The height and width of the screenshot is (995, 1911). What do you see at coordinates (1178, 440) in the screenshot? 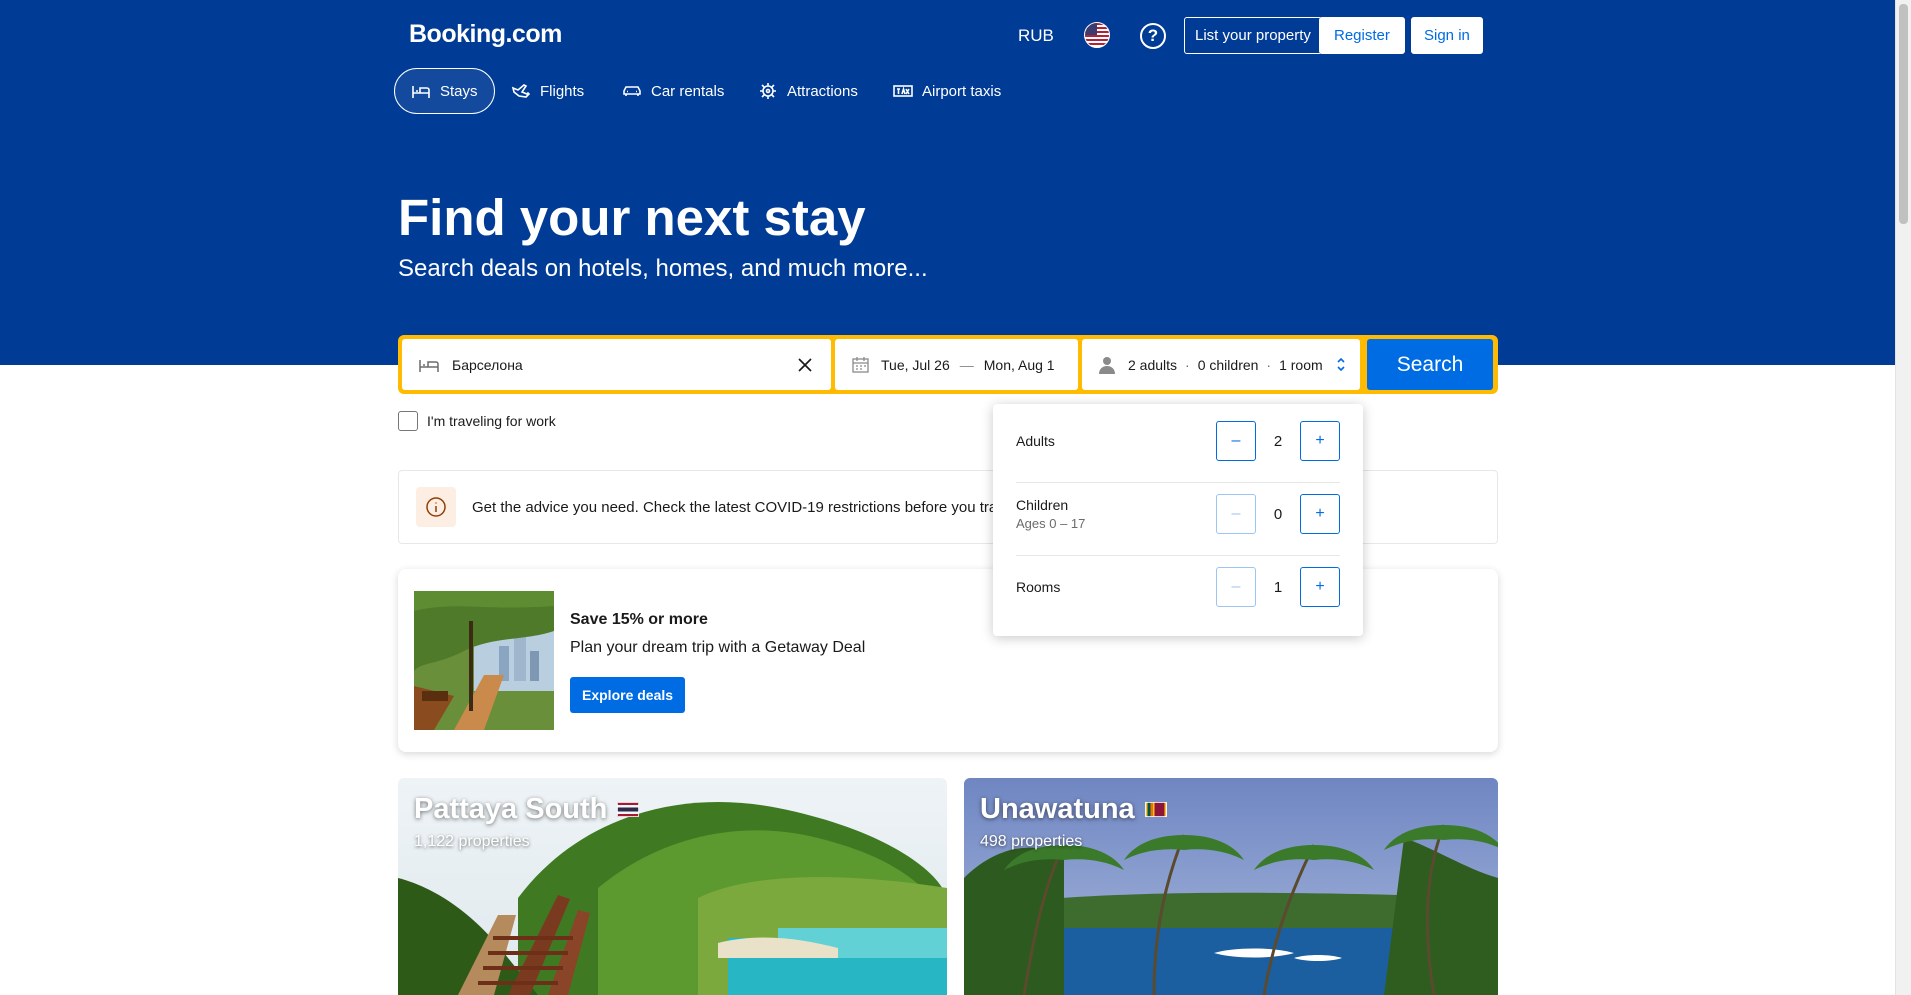
I see `adults-row: Adults – 2 +` at bounding box center [1178, 440].